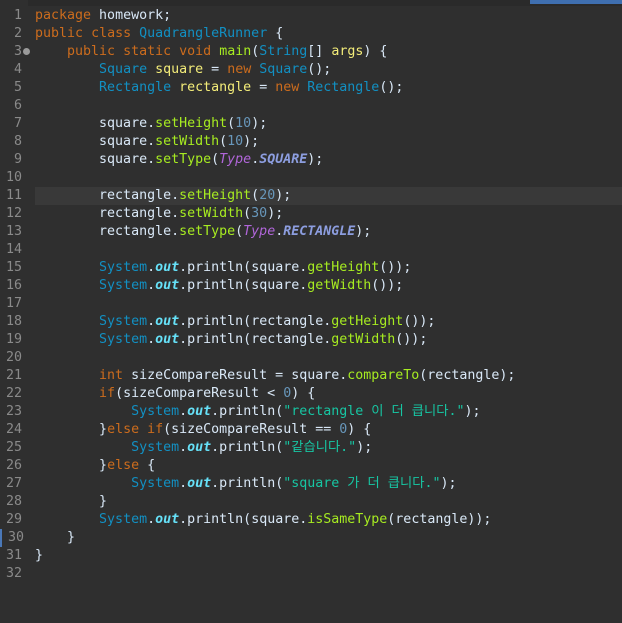 Image resolution: width=622 pixels, height=623 pixels. Describe the element at coordinates (328, 484) in the screenshot. I see `code-line-text: System.out.println("square 가 더 큽니다.");` at that location.